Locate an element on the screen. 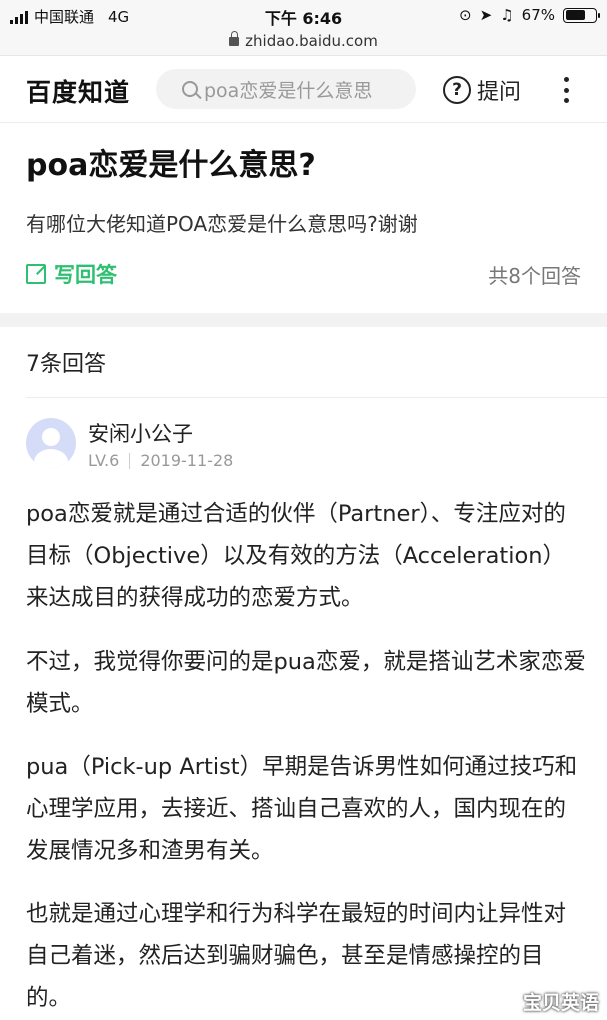 Image resolution: width=607 pixels, height=1020 pixels. status-right: ⊙ ➤ ♫ 67% is located at coordinates (529, 15).